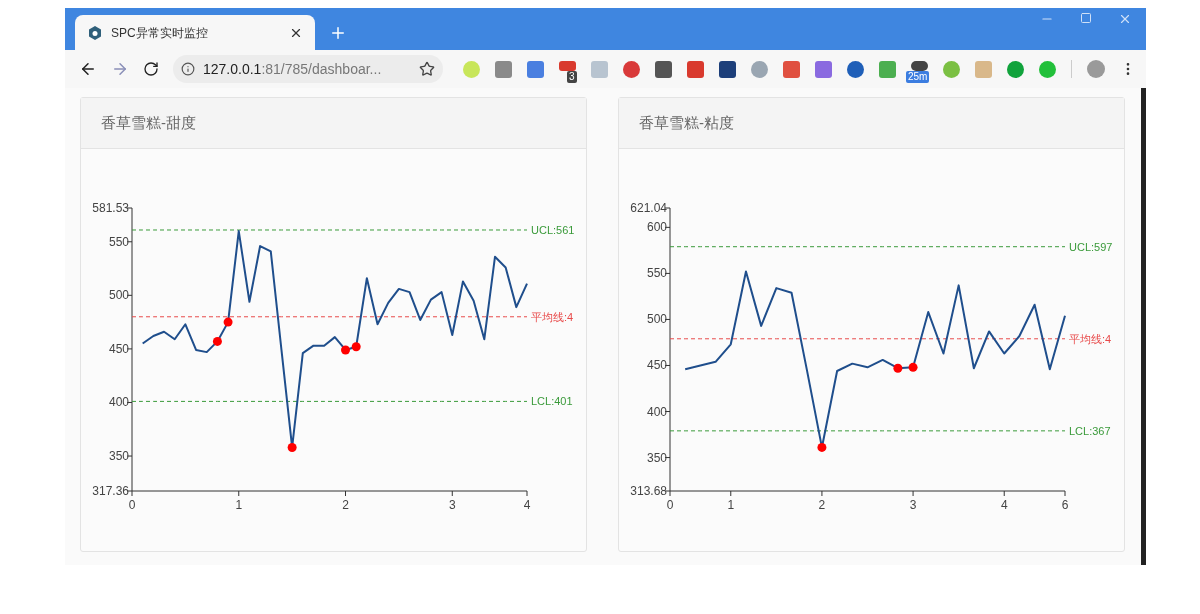 Image resolution: width=1200 pixels, height=614 pixels. Describe the element at coordinates (338, 33) in the screenshot. I see `new-tab-icon` at that location.